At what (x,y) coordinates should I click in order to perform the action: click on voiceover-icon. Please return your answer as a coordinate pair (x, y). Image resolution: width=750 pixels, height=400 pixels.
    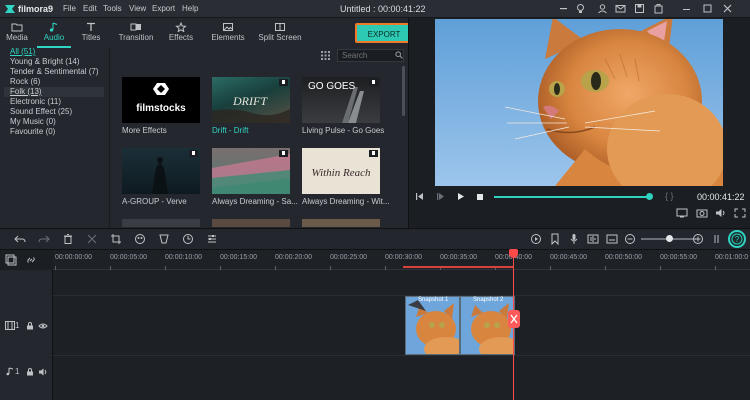
    Looking at the image, I should click on (593, 239).